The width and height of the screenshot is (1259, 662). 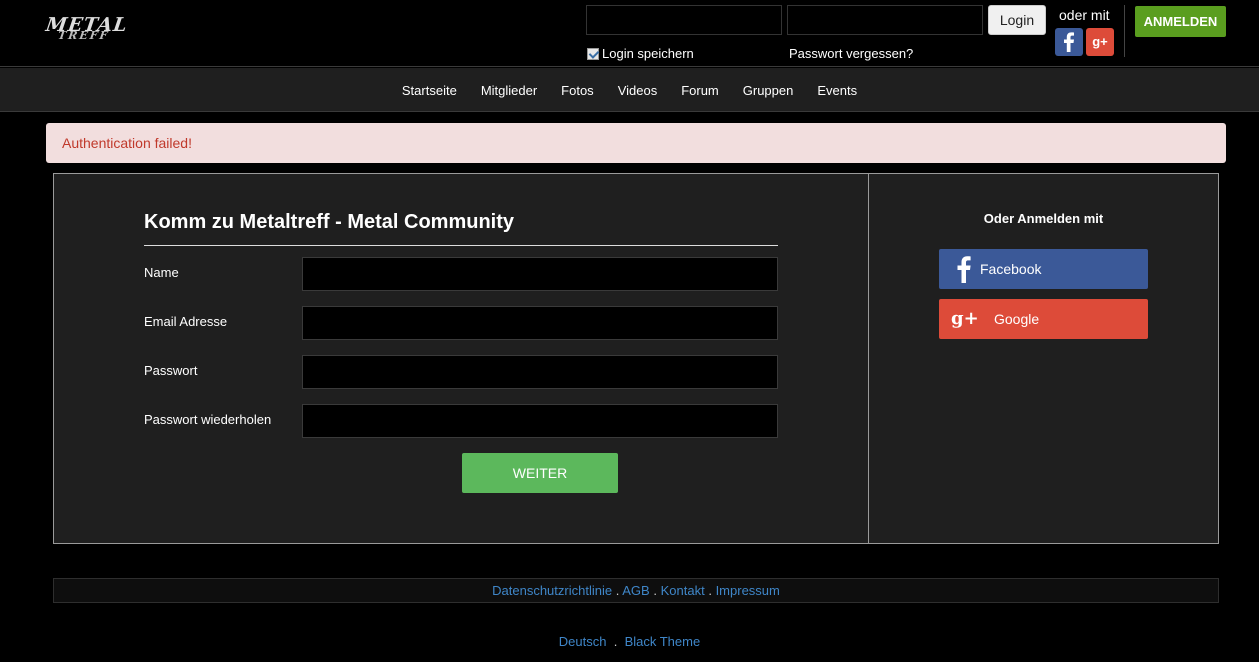 I want to click on remember-login-checkbox, so click(x=593, y=53).